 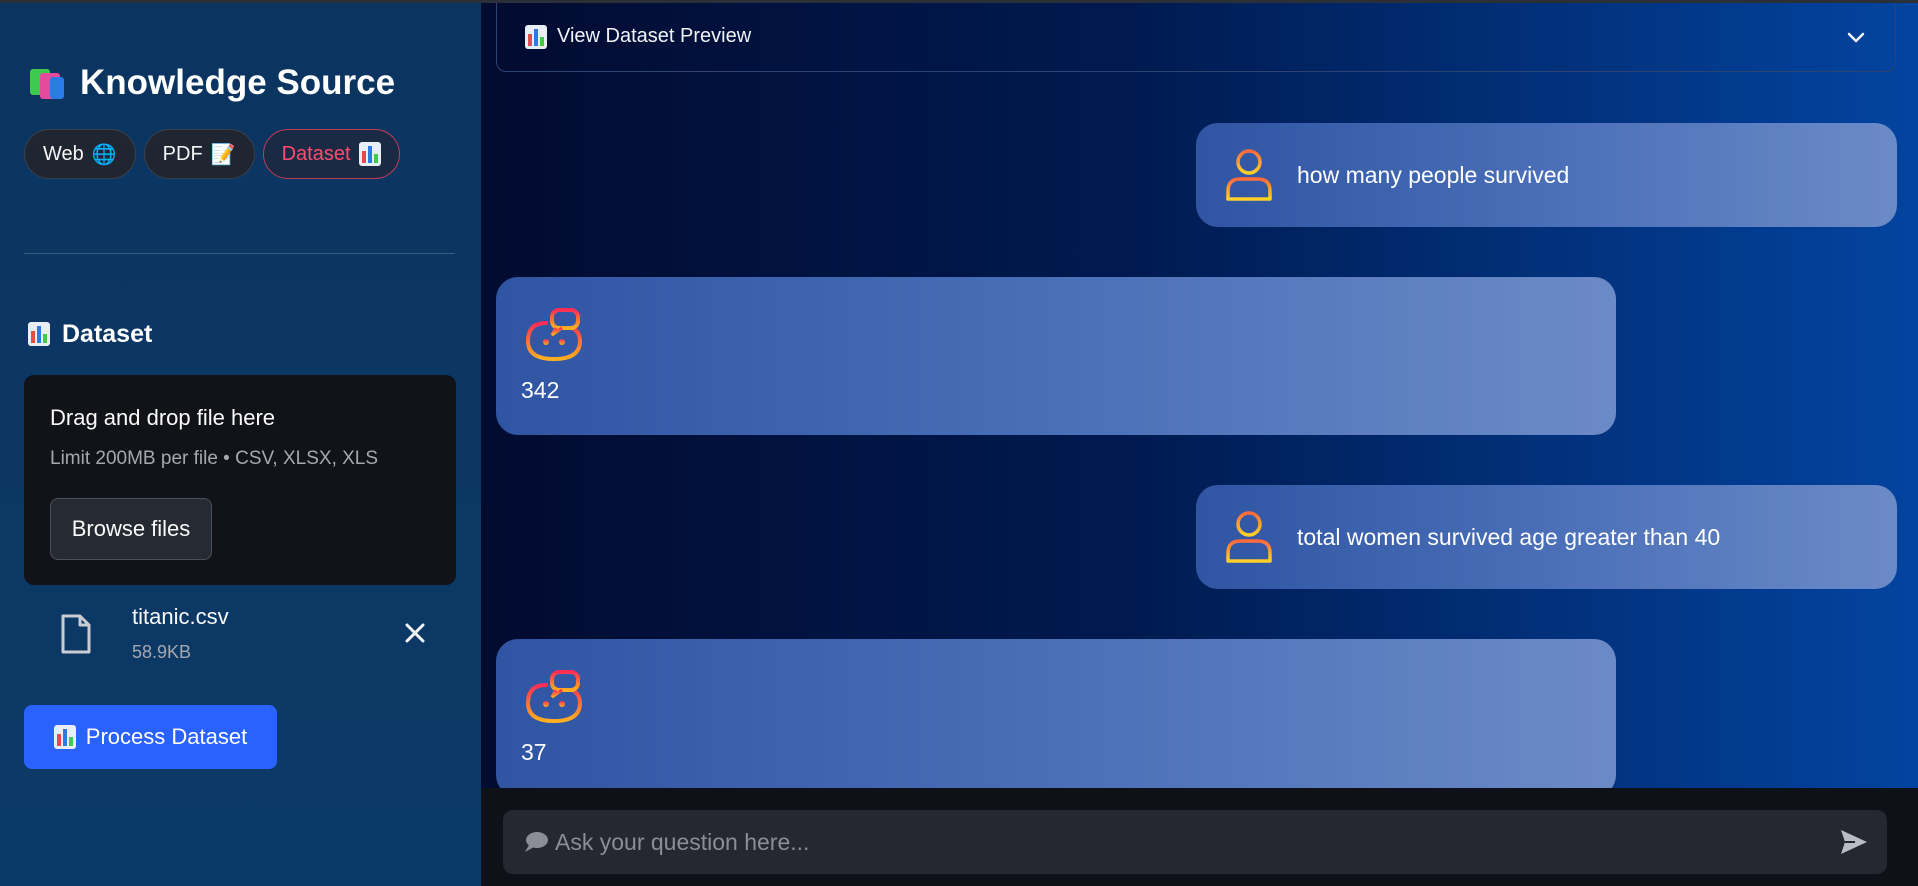 I want to click on send-icon, so click(x=1854, y=844).